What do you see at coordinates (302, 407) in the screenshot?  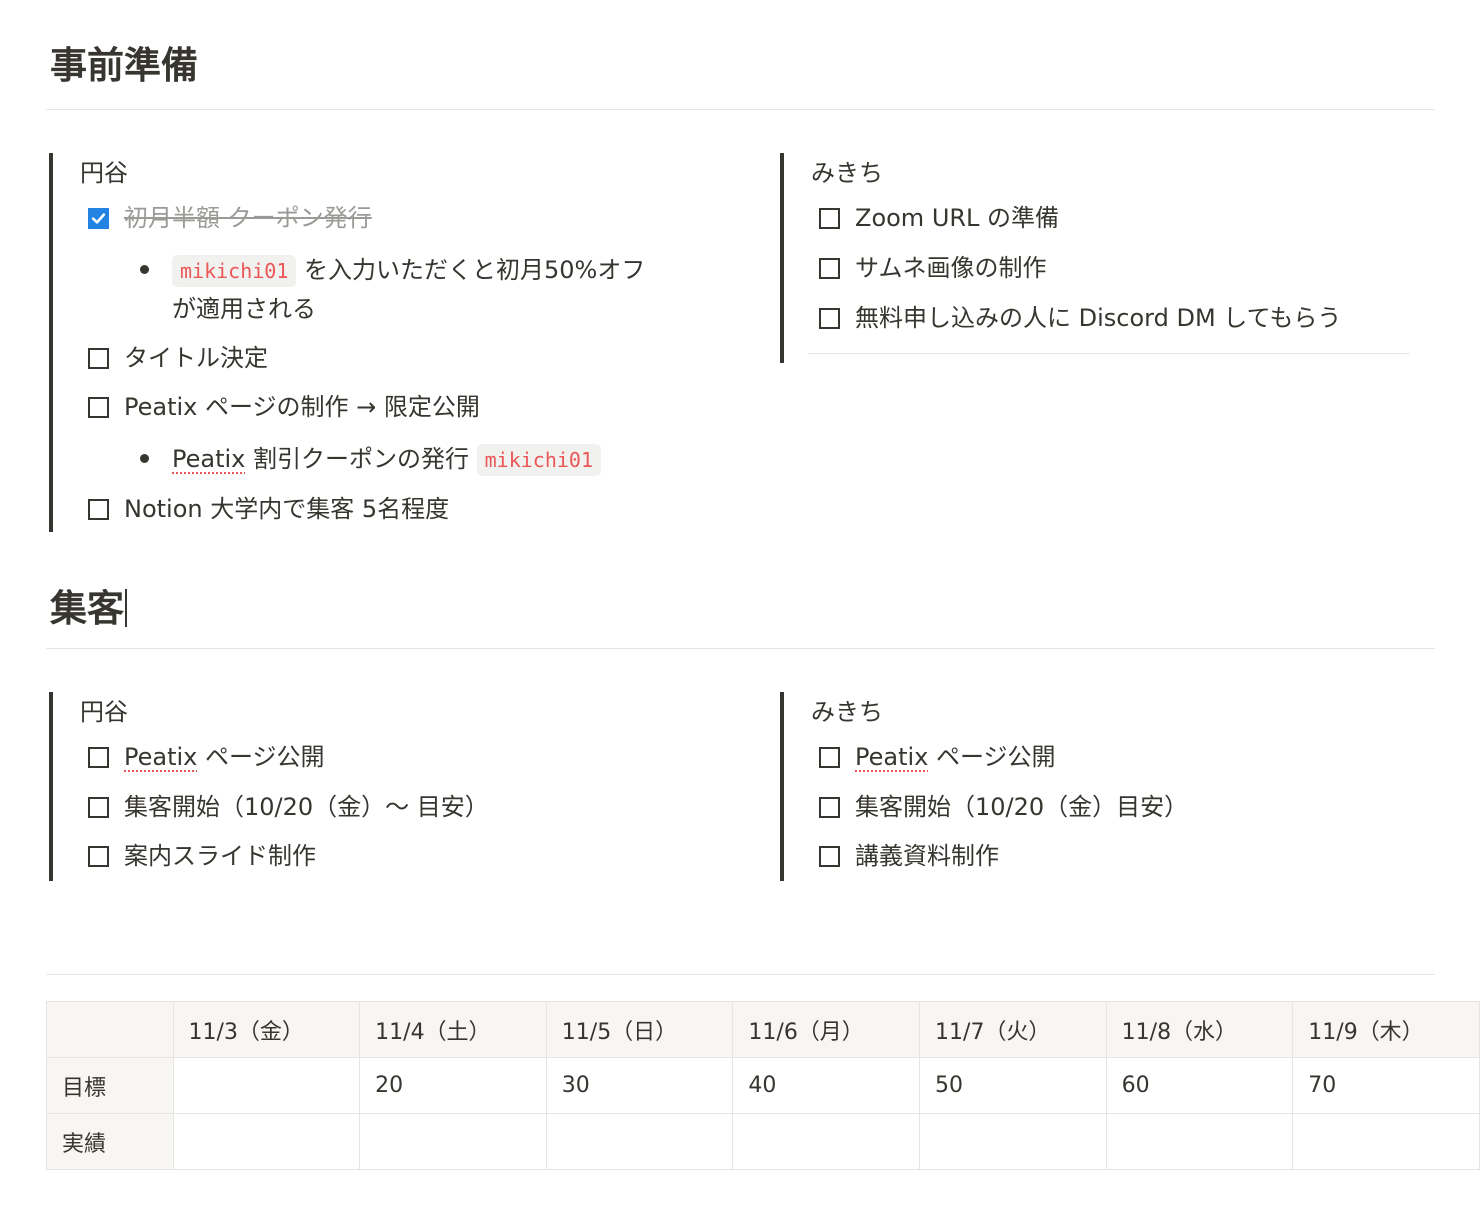 I see `todo-text: Peatix ページの制作 → 限定公開` at bounding box center [302, 407].